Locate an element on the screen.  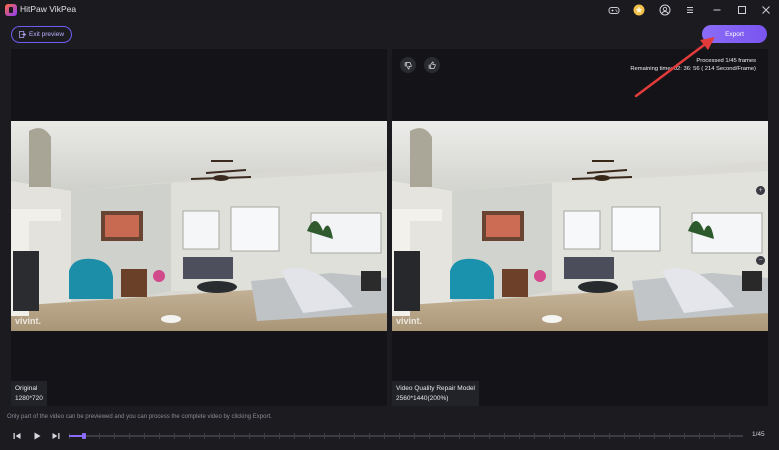
next-frame-button is located at coordinates (56, 436).